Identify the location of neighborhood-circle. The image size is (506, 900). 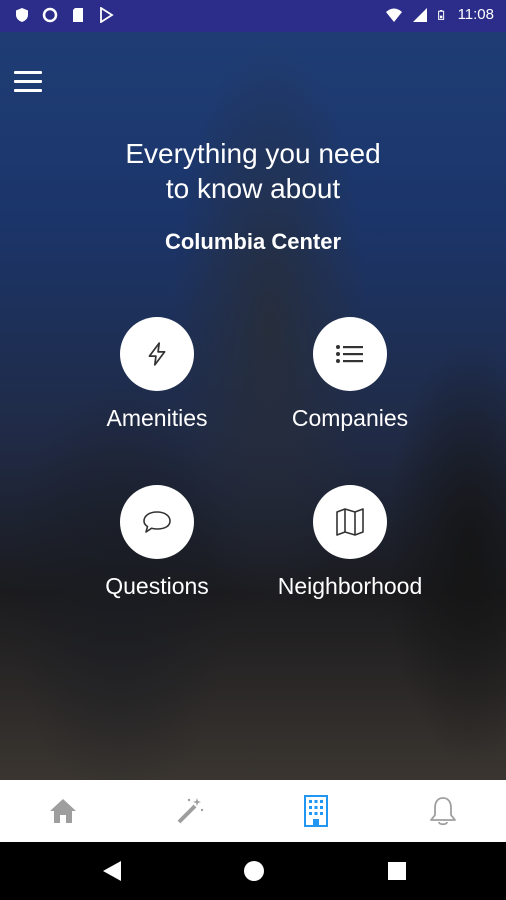
(350, 522).